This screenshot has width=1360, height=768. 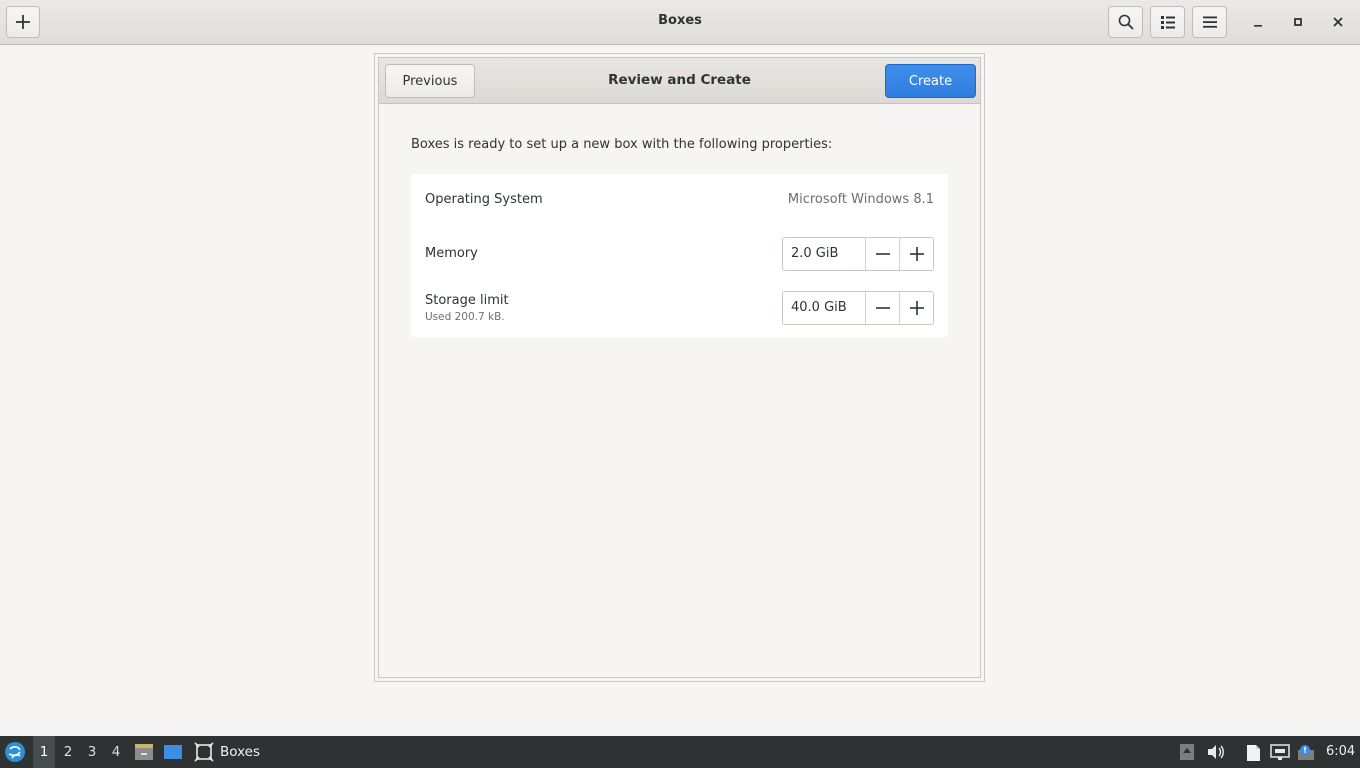 I want to click on view-toggle-button, so click(x=1167, y=22).